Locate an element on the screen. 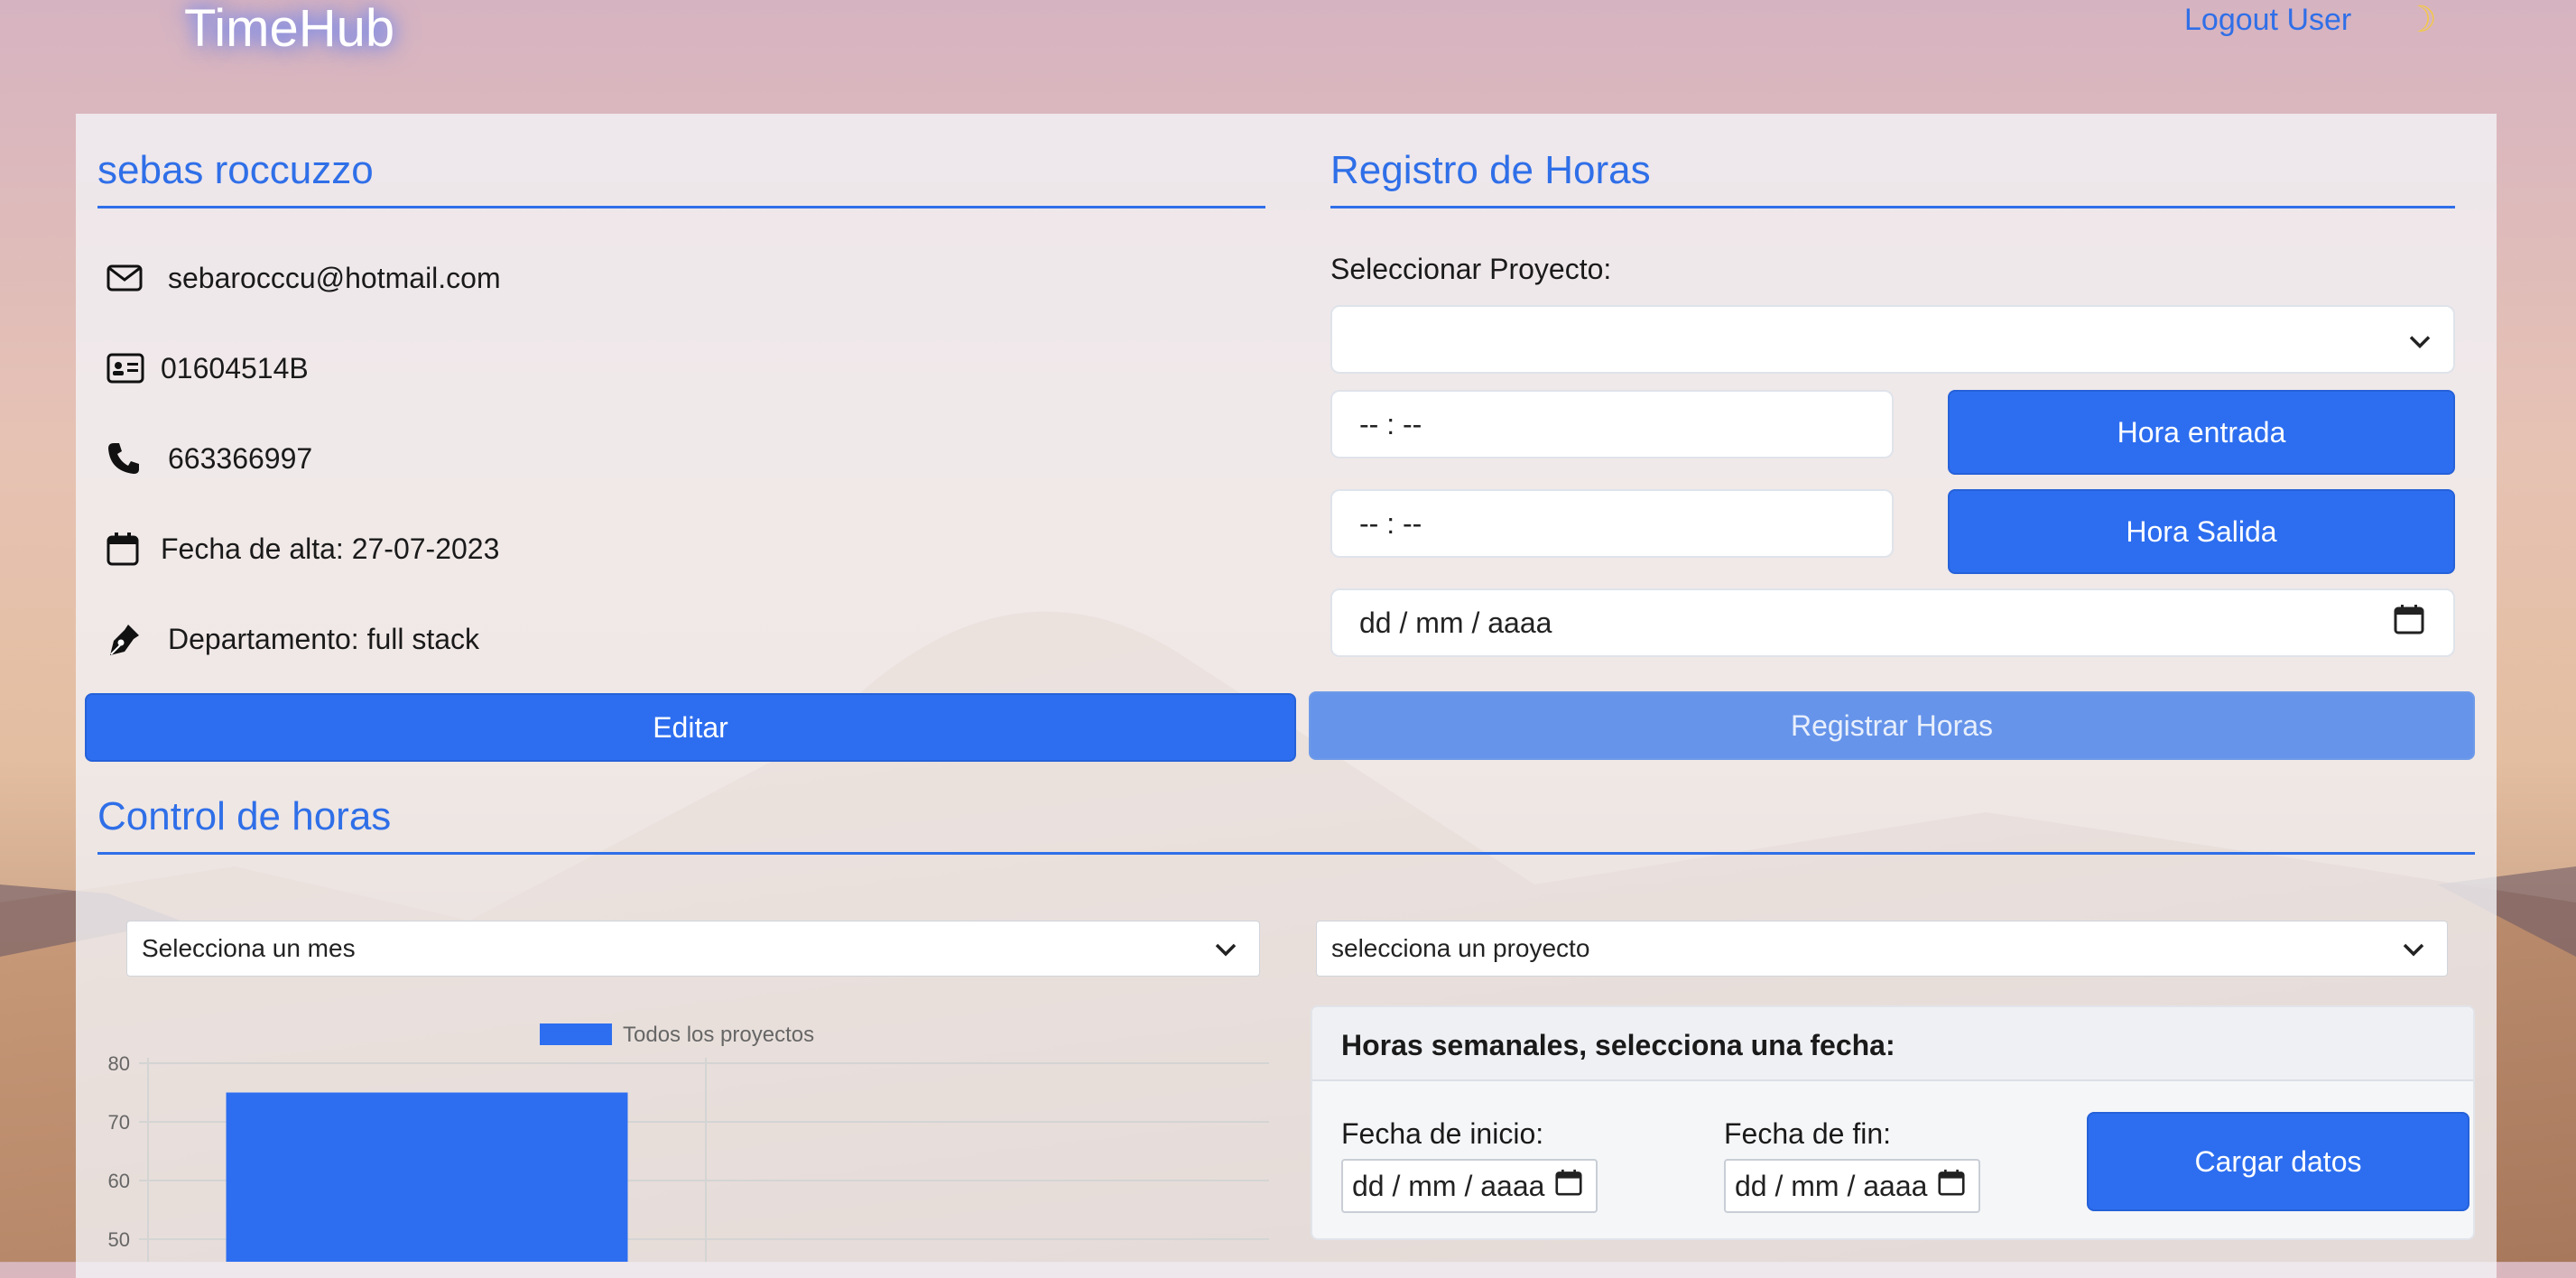 The image size is (2576, 1278). project-filter-select: selecciona un proyecto is located at coordinates (1882, 949).